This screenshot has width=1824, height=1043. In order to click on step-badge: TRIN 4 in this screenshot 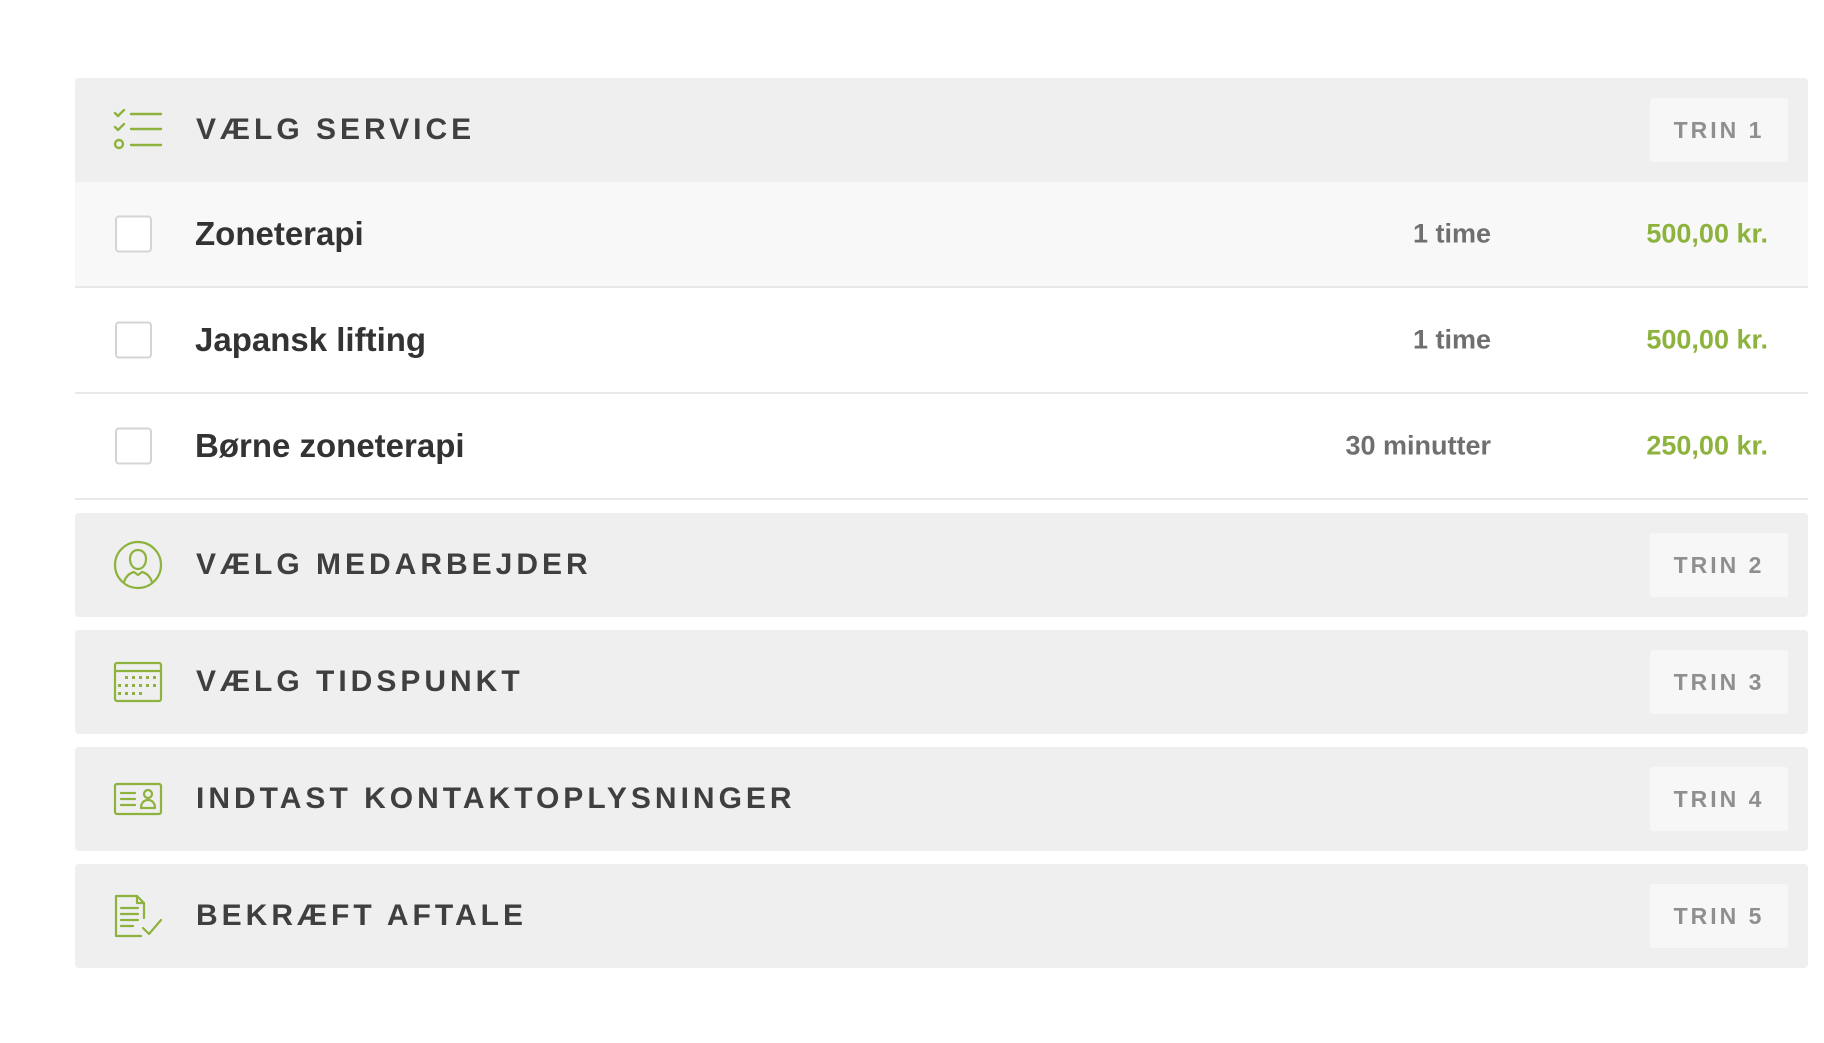, I will do `click(1719, 799)`.